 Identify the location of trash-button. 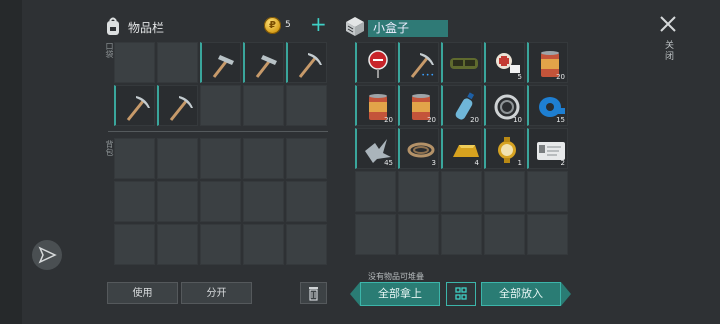
(313, 293).